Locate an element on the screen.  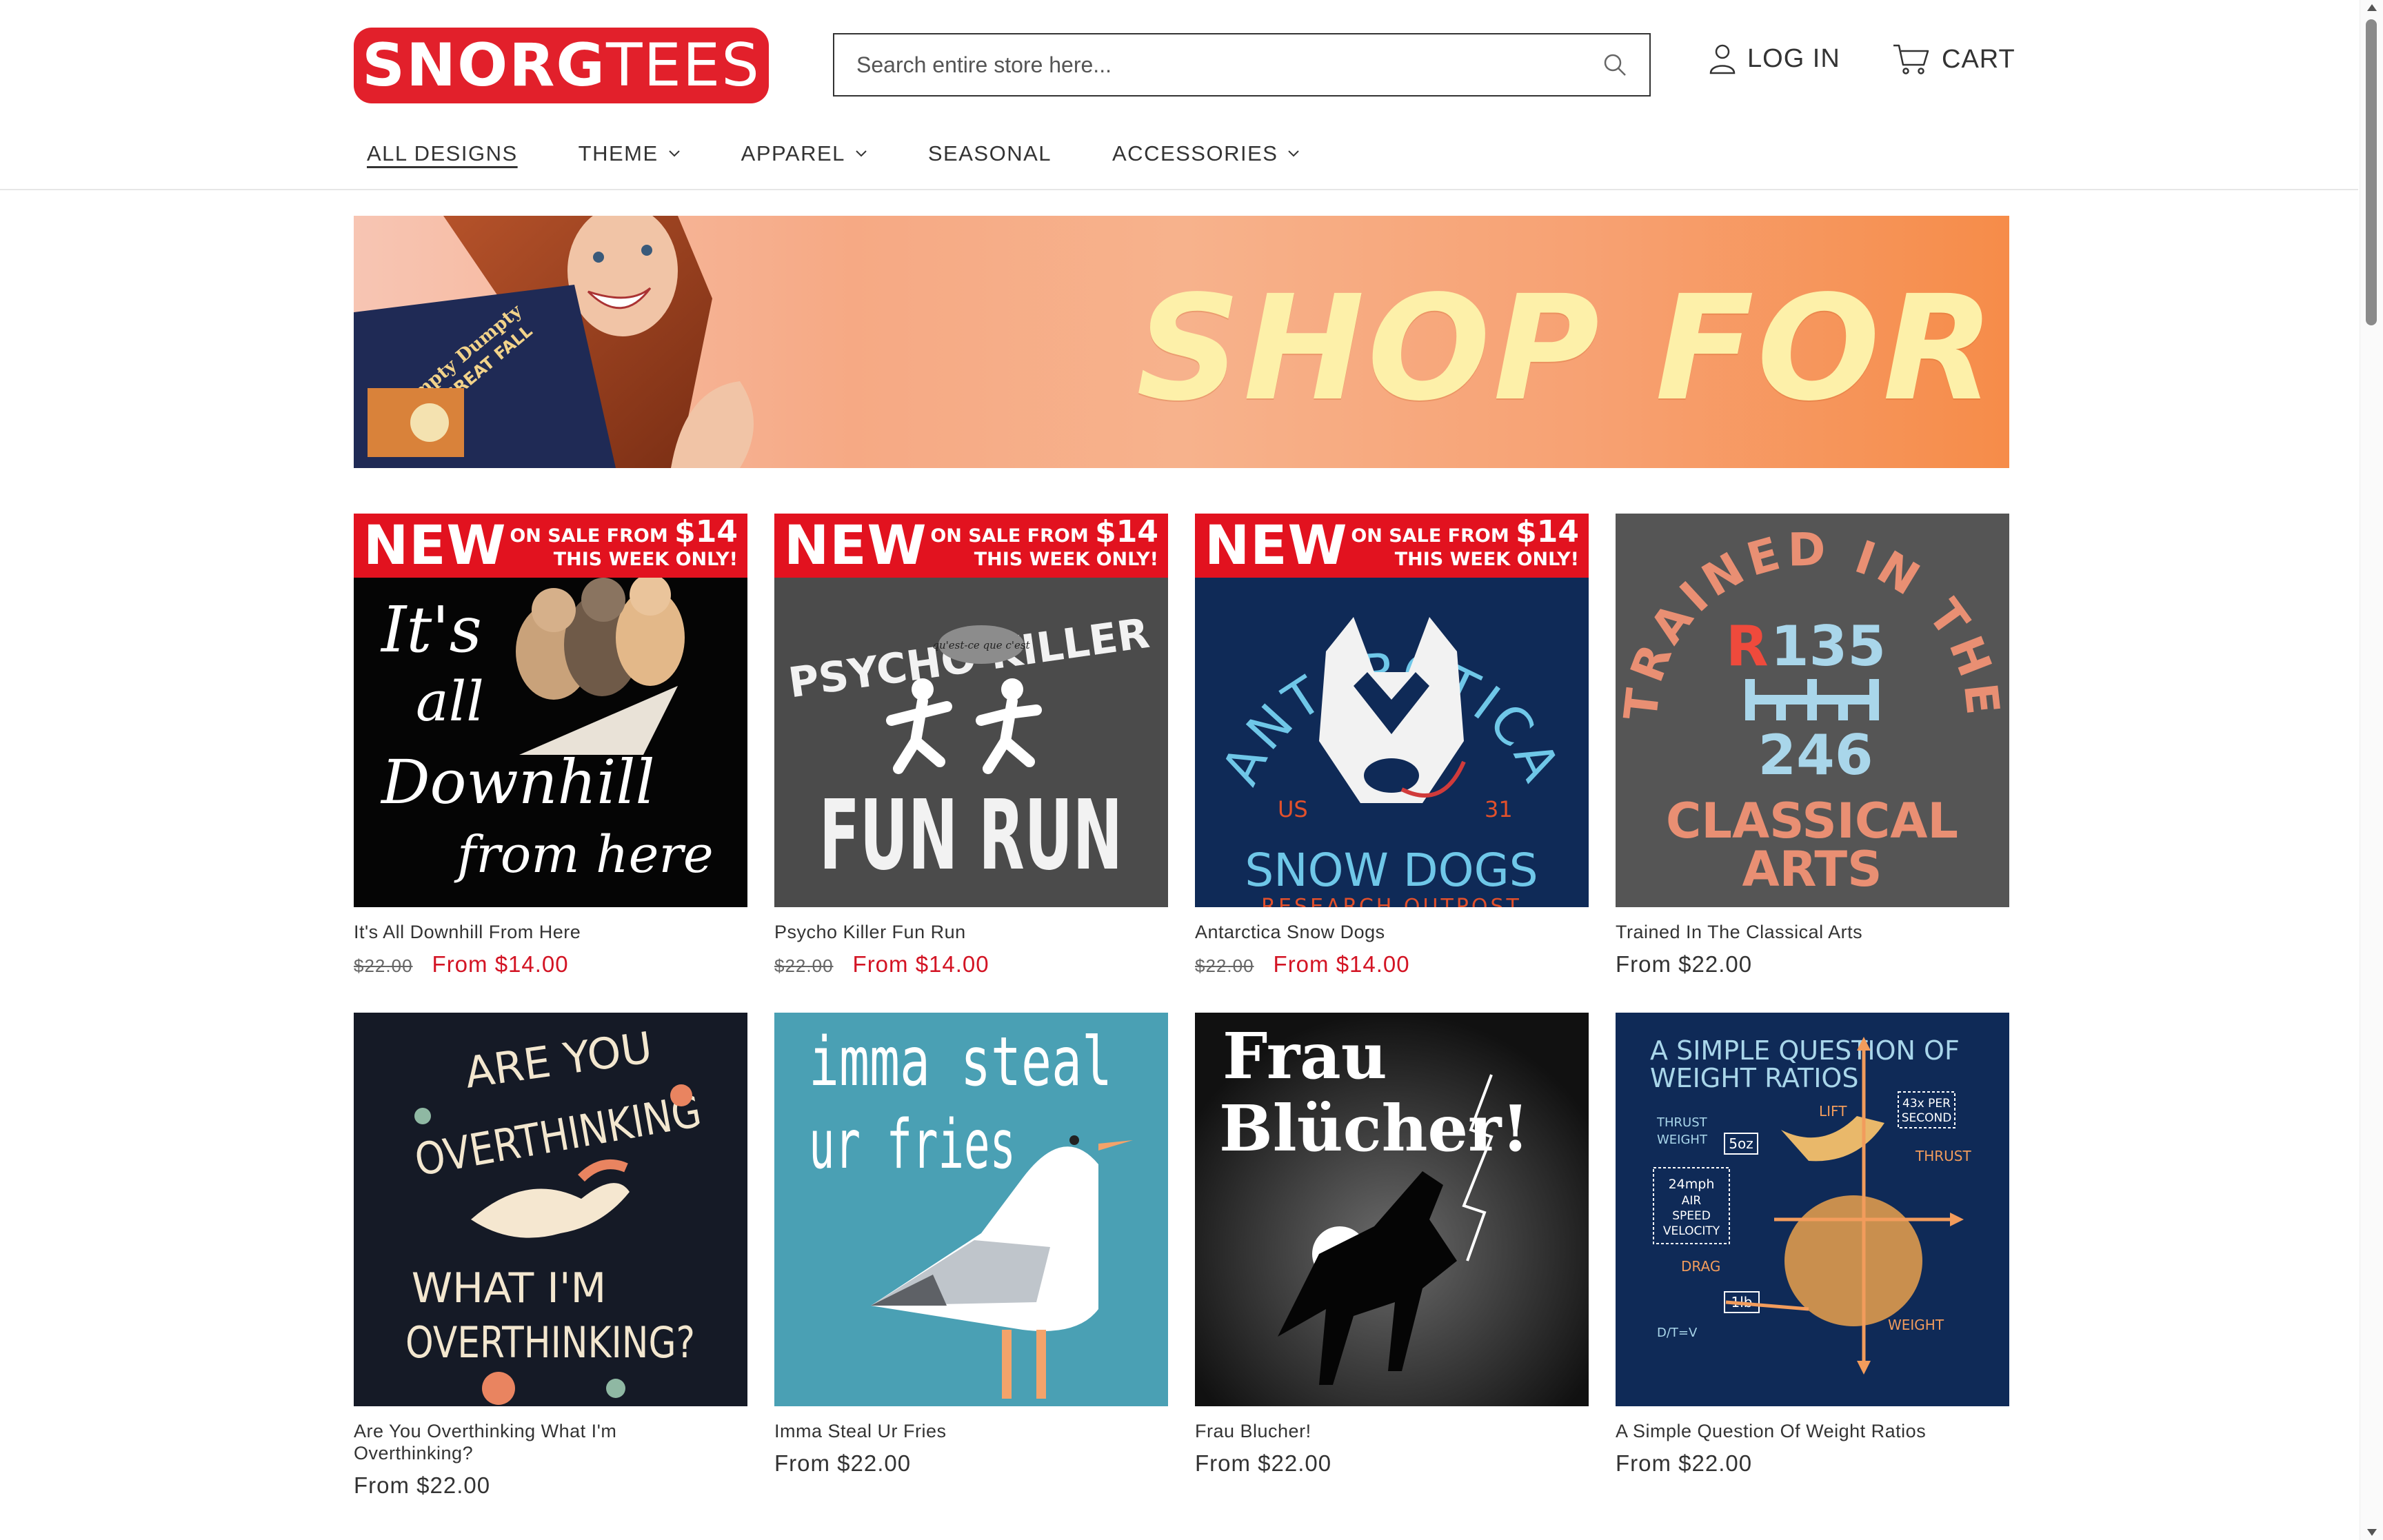
search-box is located at coordinates (1242, 65).